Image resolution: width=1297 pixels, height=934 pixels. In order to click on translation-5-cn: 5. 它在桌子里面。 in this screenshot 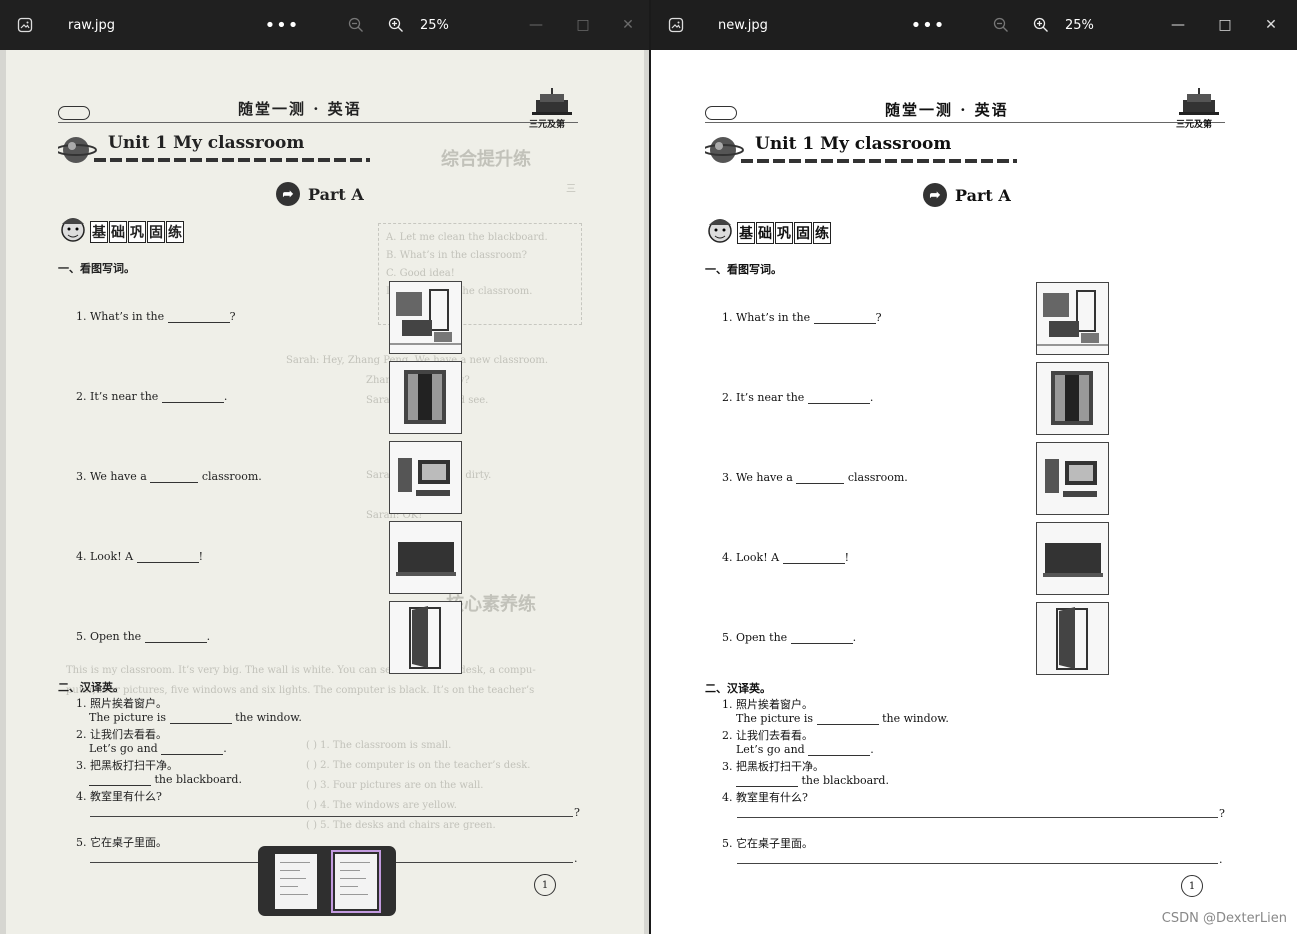, I will do `click(121, 842)`.